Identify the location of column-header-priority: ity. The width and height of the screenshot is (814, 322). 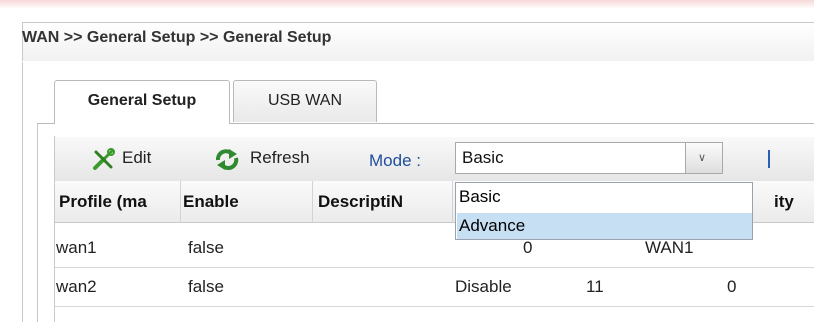
(784, 202).